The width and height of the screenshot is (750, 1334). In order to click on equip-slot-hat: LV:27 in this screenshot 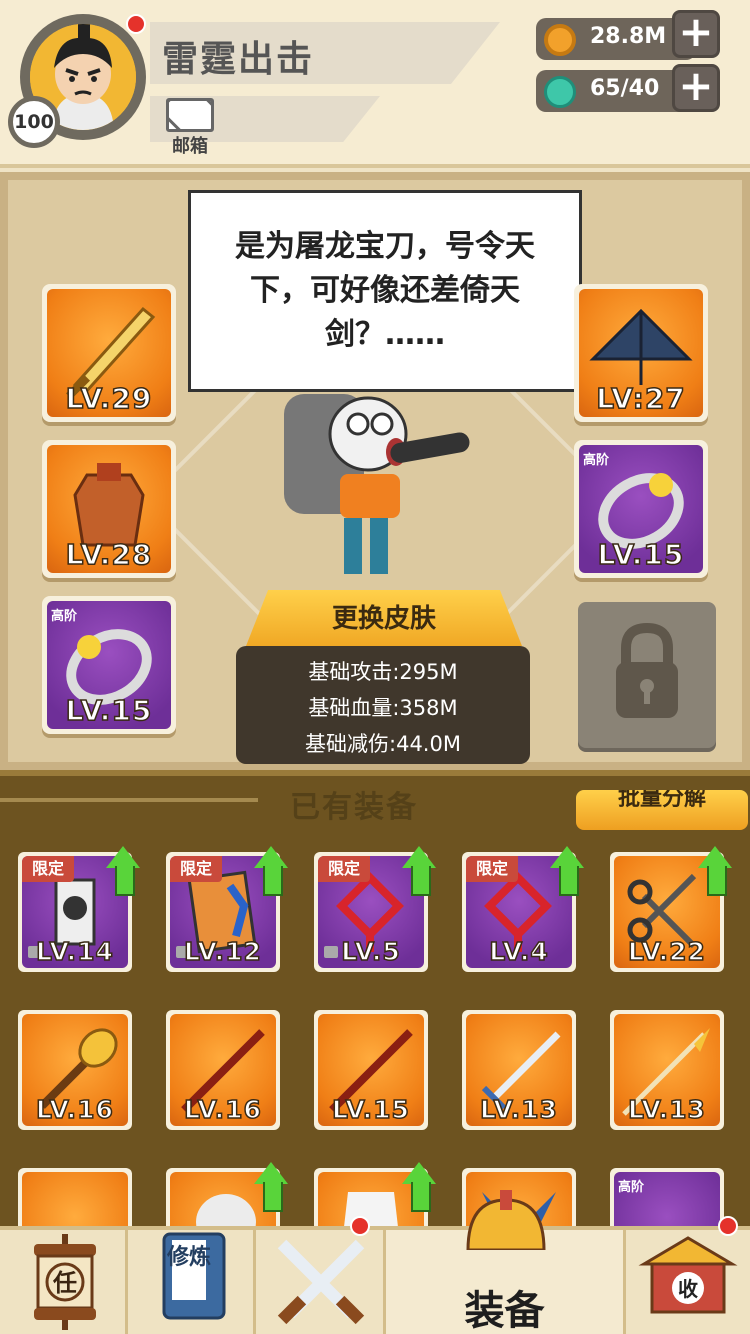, I will do `click(641, 353)`.